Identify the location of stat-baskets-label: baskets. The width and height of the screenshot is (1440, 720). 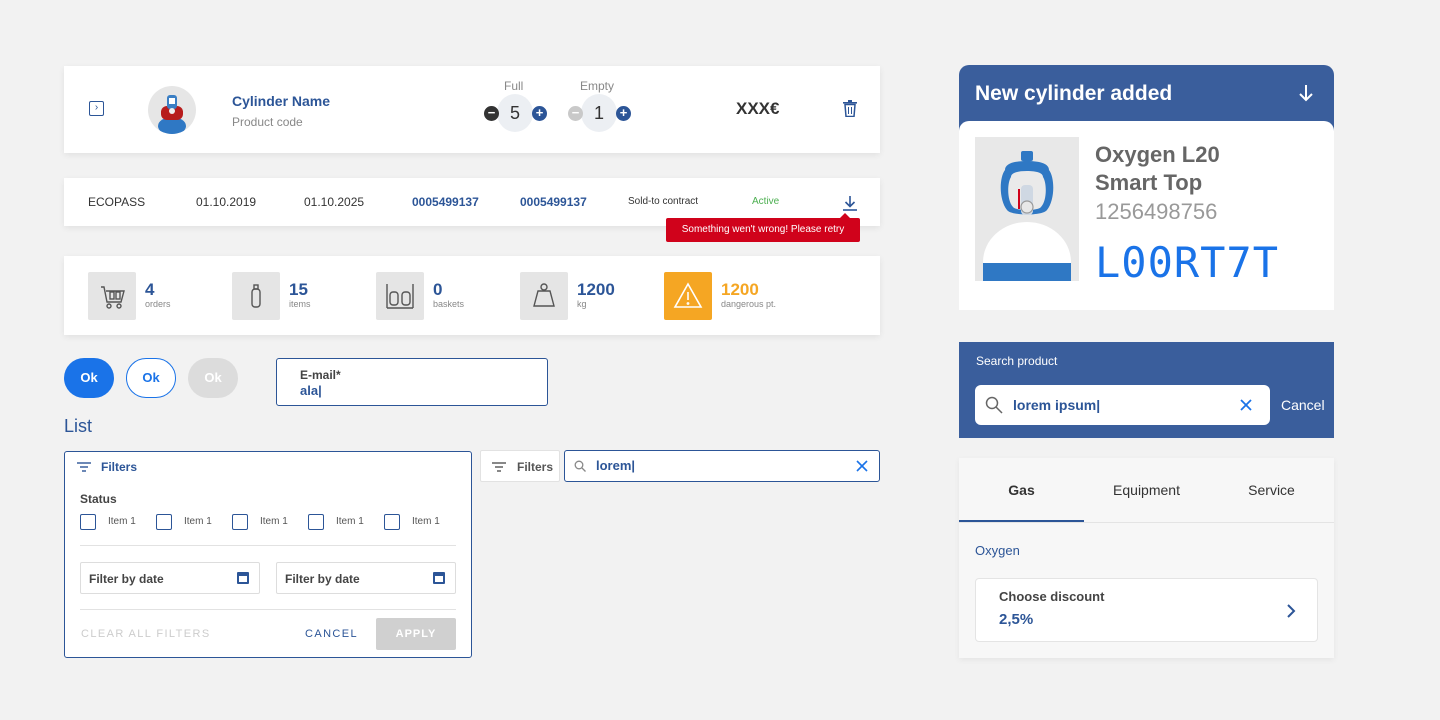
(449, 304).